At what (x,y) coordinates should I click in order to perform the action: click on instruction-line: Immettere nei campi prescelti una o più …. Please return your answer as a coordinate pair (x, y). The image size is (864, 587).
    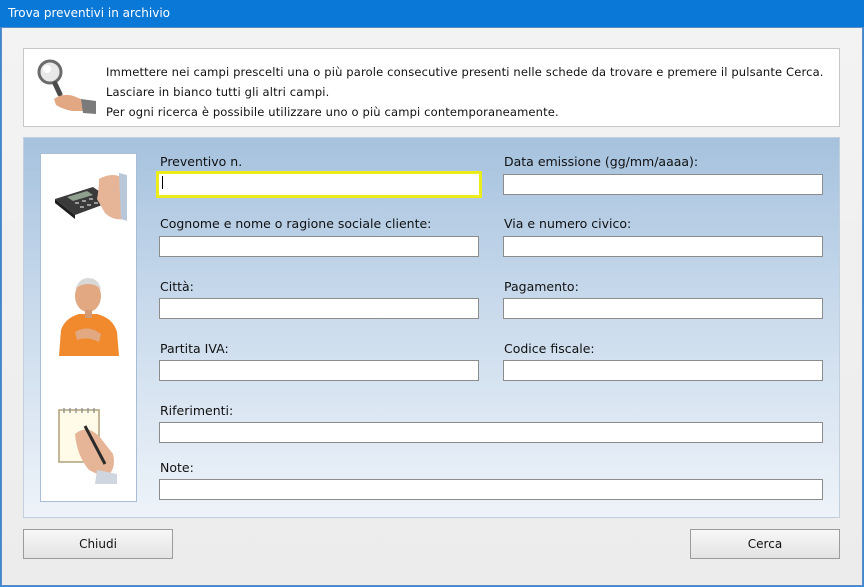
    Looking at the image, I should click on (465, 72).